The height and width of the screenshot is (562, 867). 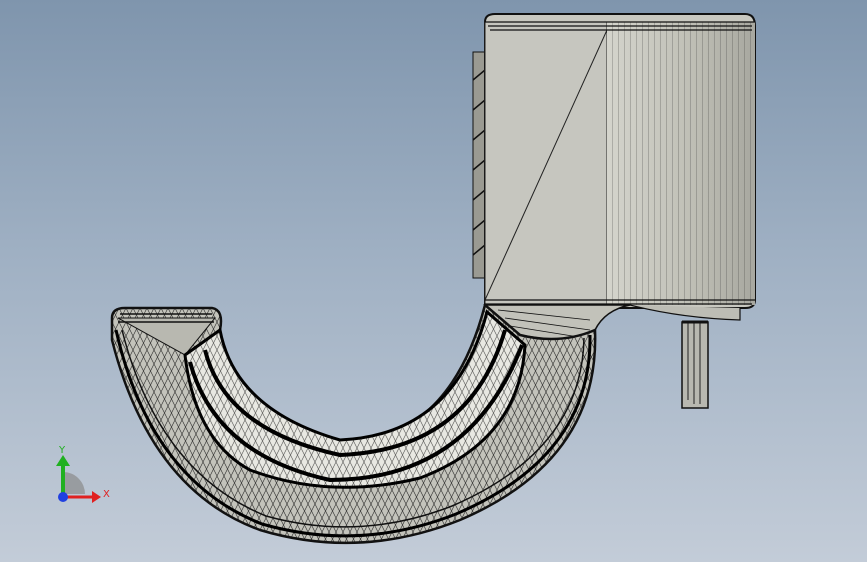 What do you see at coordinates (62, 450) in the screenshot?
I see `y-axis-label: Y` at bounding box center [62, 450].